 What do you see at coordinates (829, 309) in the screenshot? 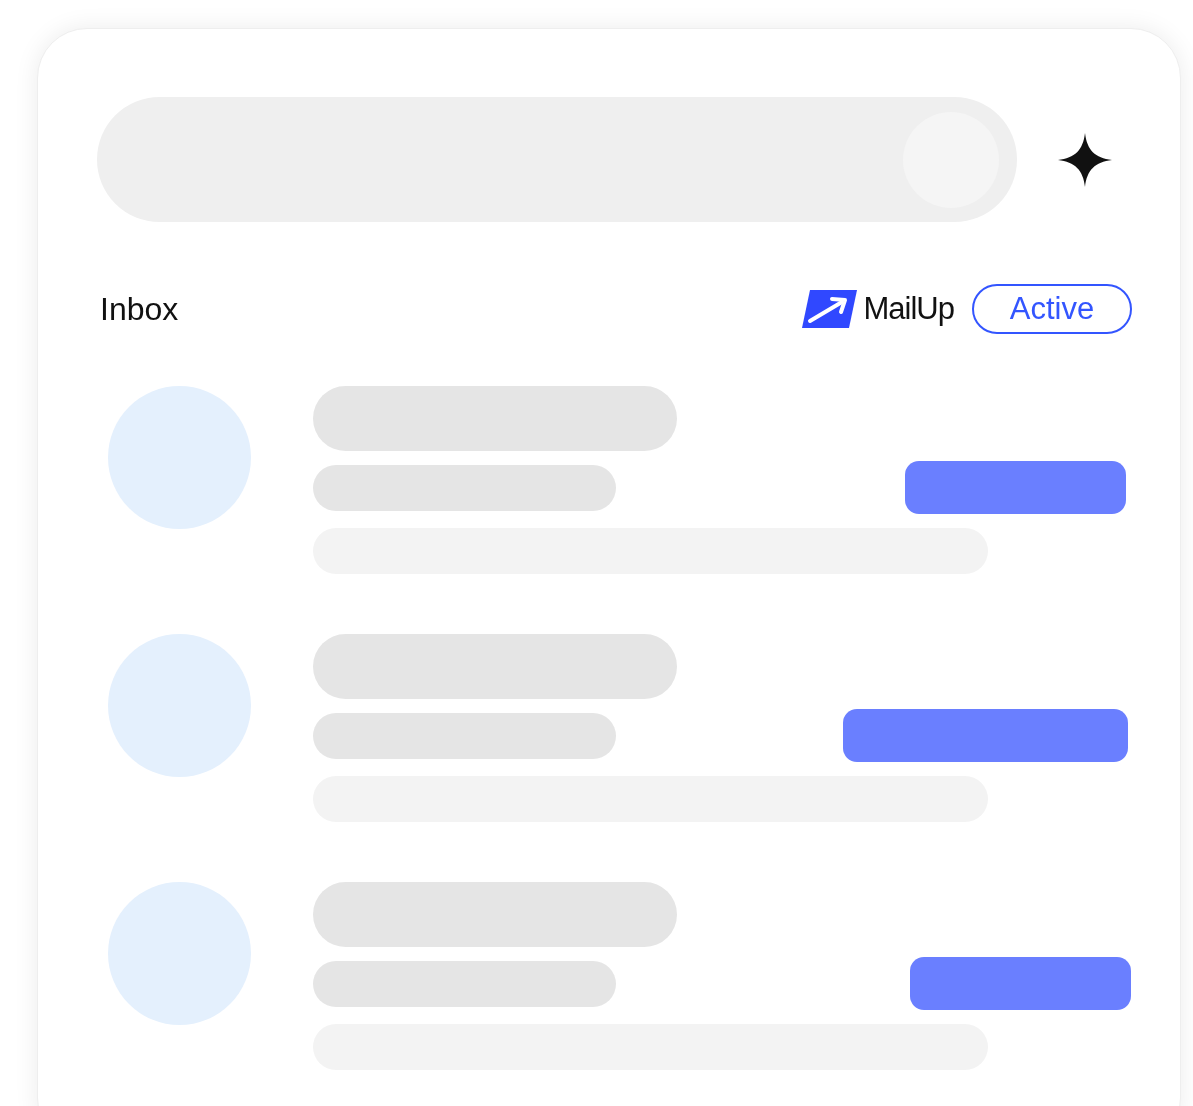
I see `logo-icon` at bounding box center [829, 309].